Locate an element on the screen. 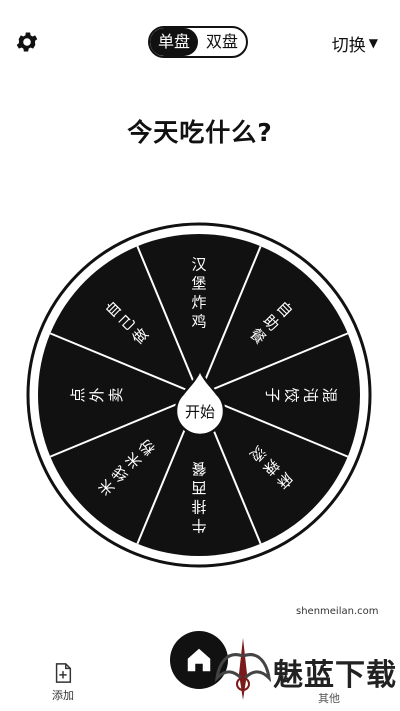 The width and height of the screenshot is (400, 711). wheel-segment-label: 牛 is located at coordinates (198, 526).